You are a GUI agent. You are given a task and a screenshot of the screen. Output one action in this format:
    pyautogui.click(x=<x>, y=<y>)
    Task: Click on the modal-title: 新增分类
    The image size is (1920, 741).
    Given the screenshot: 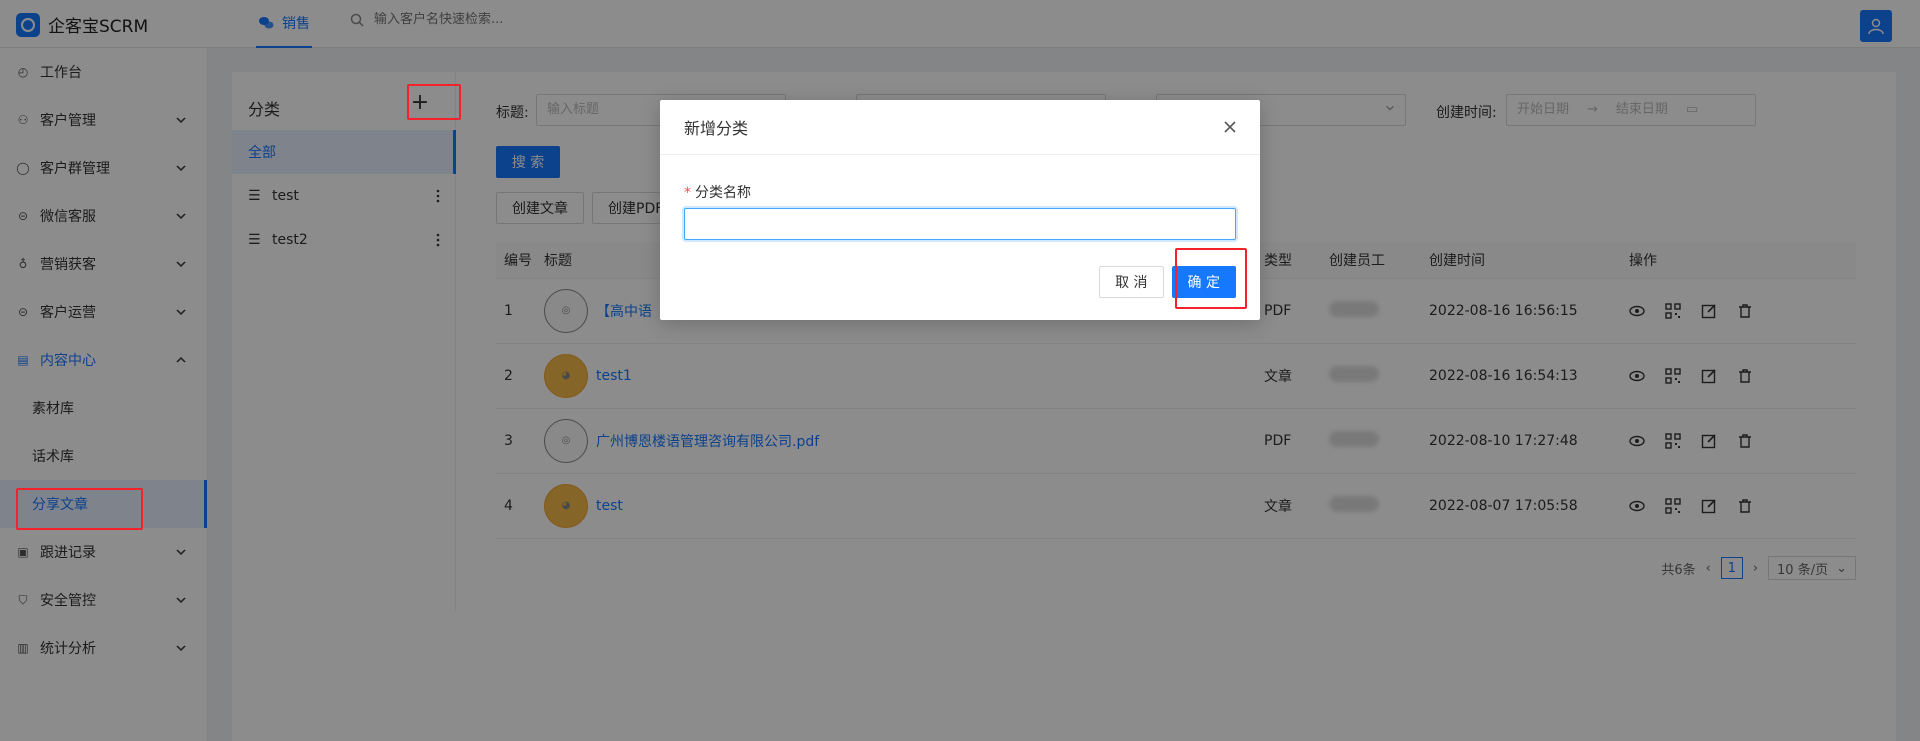 What is the action you would take?
    pyautogui.click(x=716, y=128)
    